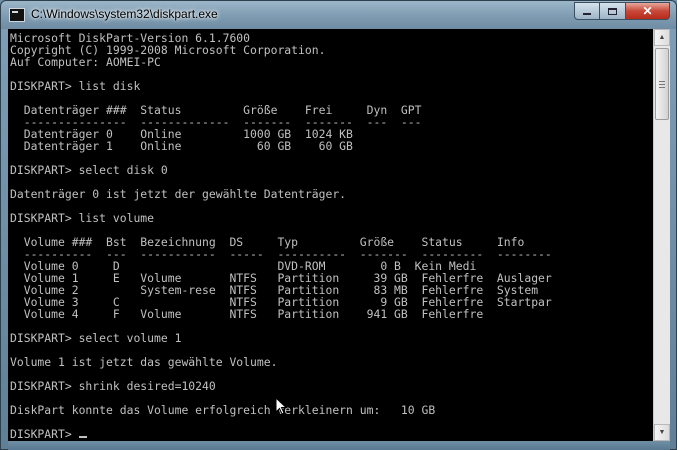 This screenshot has width=677, height=450. I want to click on maximize-icon, so click(612, 11).